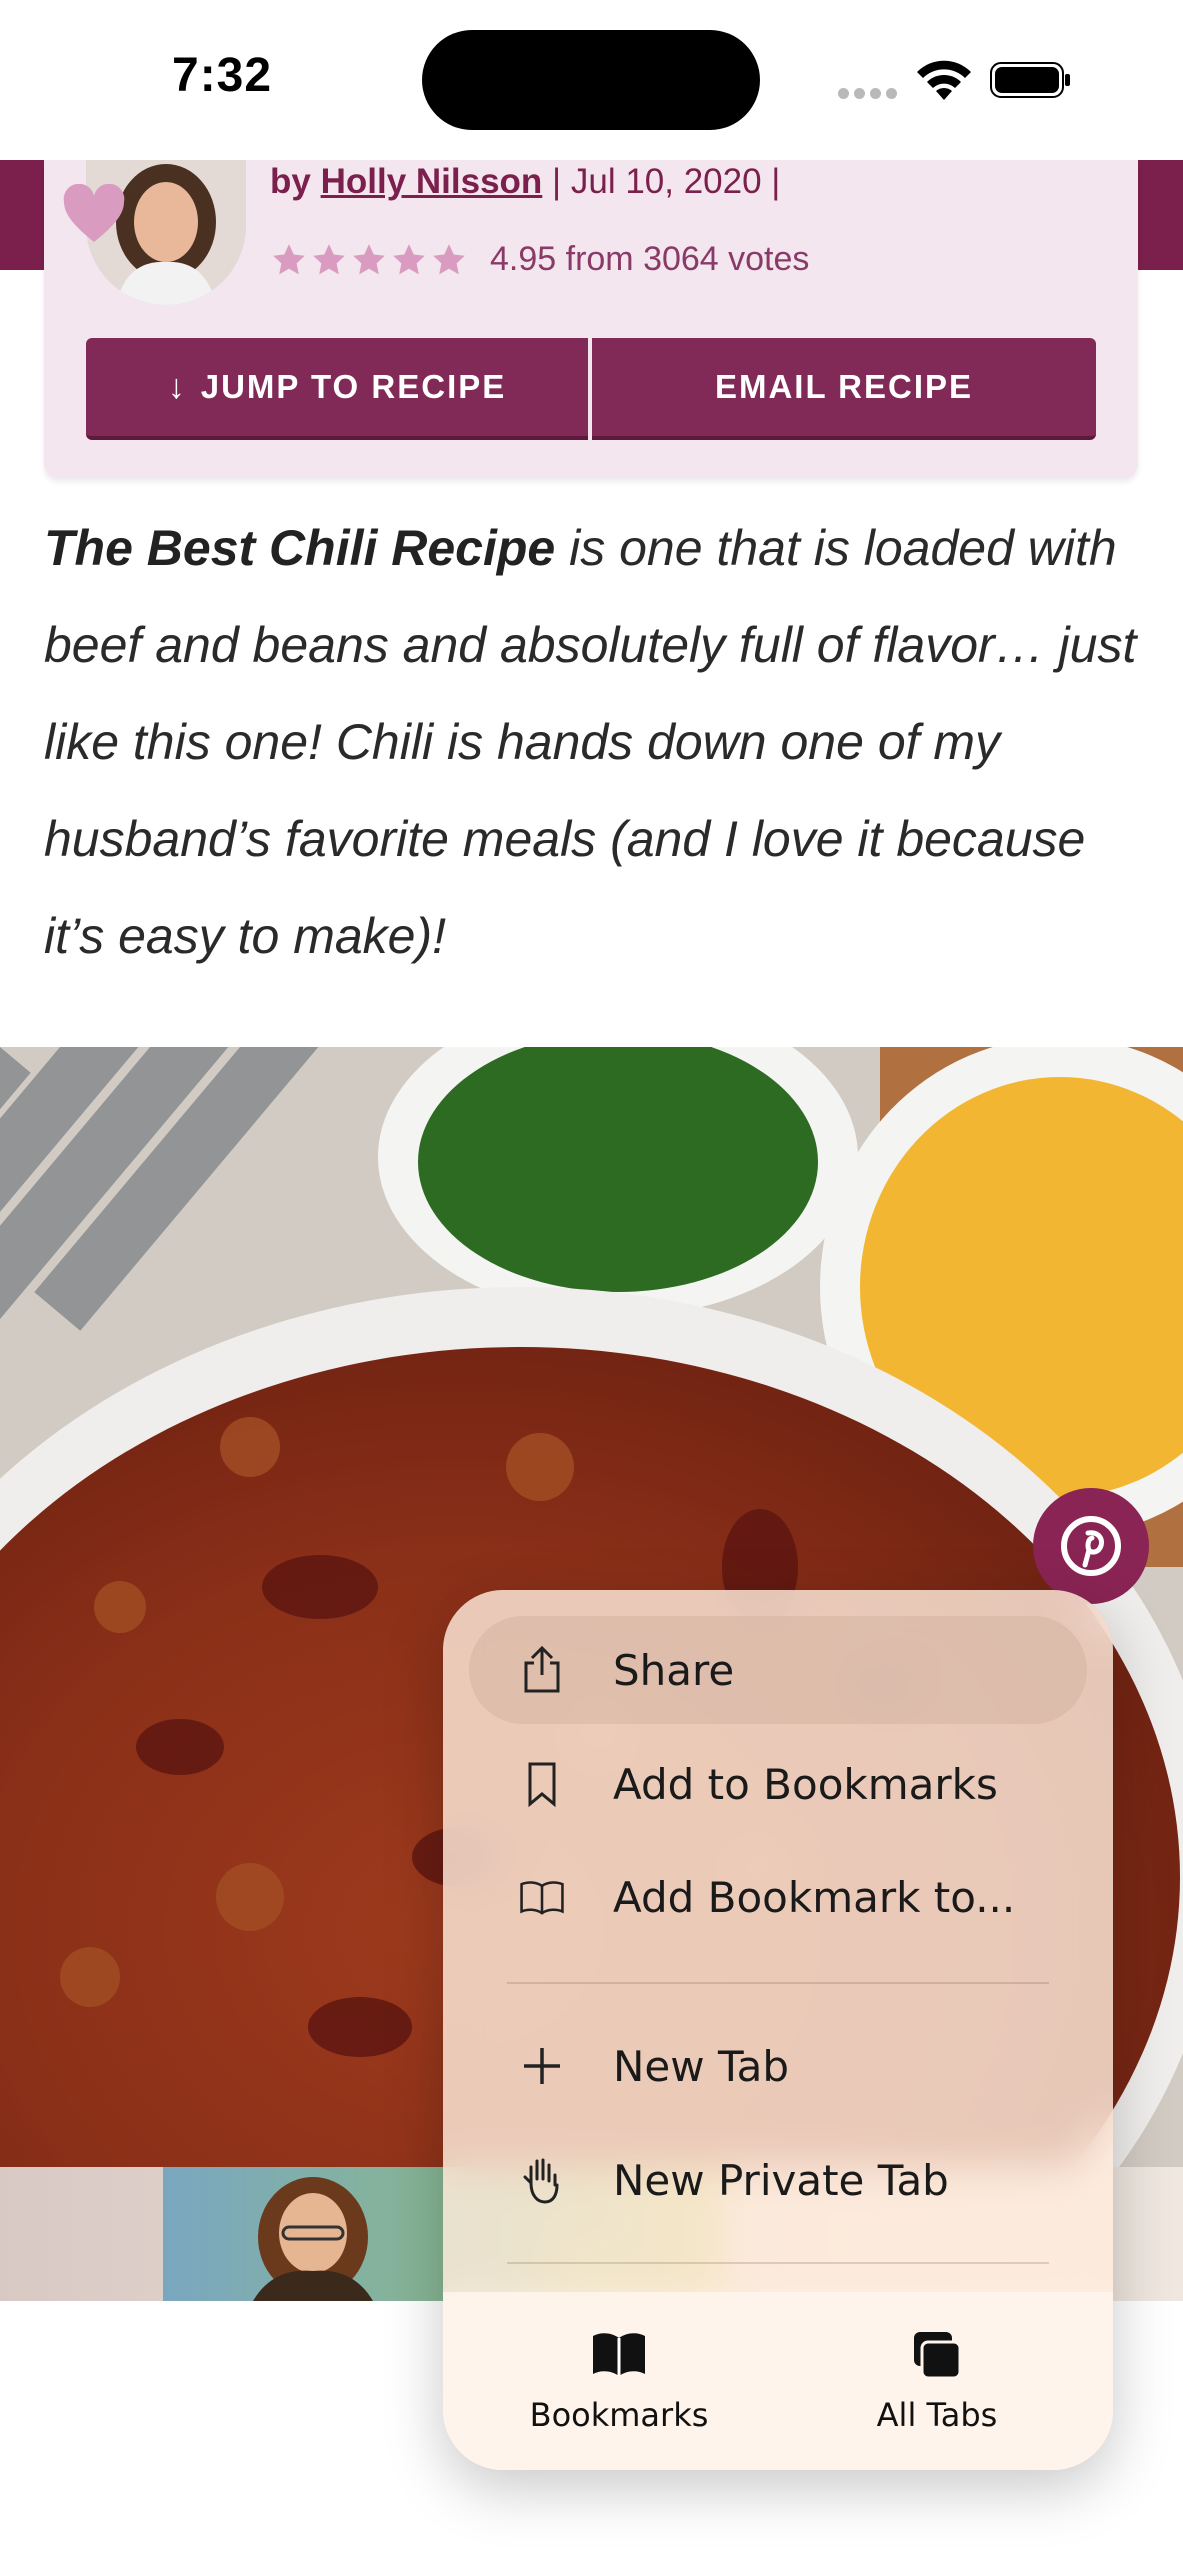 This screenshot has height=2560, width=1183. What do you see at coordinates (870, 95) in the screenshot?
I see `cellular-signal-icon` at bounding box center [870, 95].